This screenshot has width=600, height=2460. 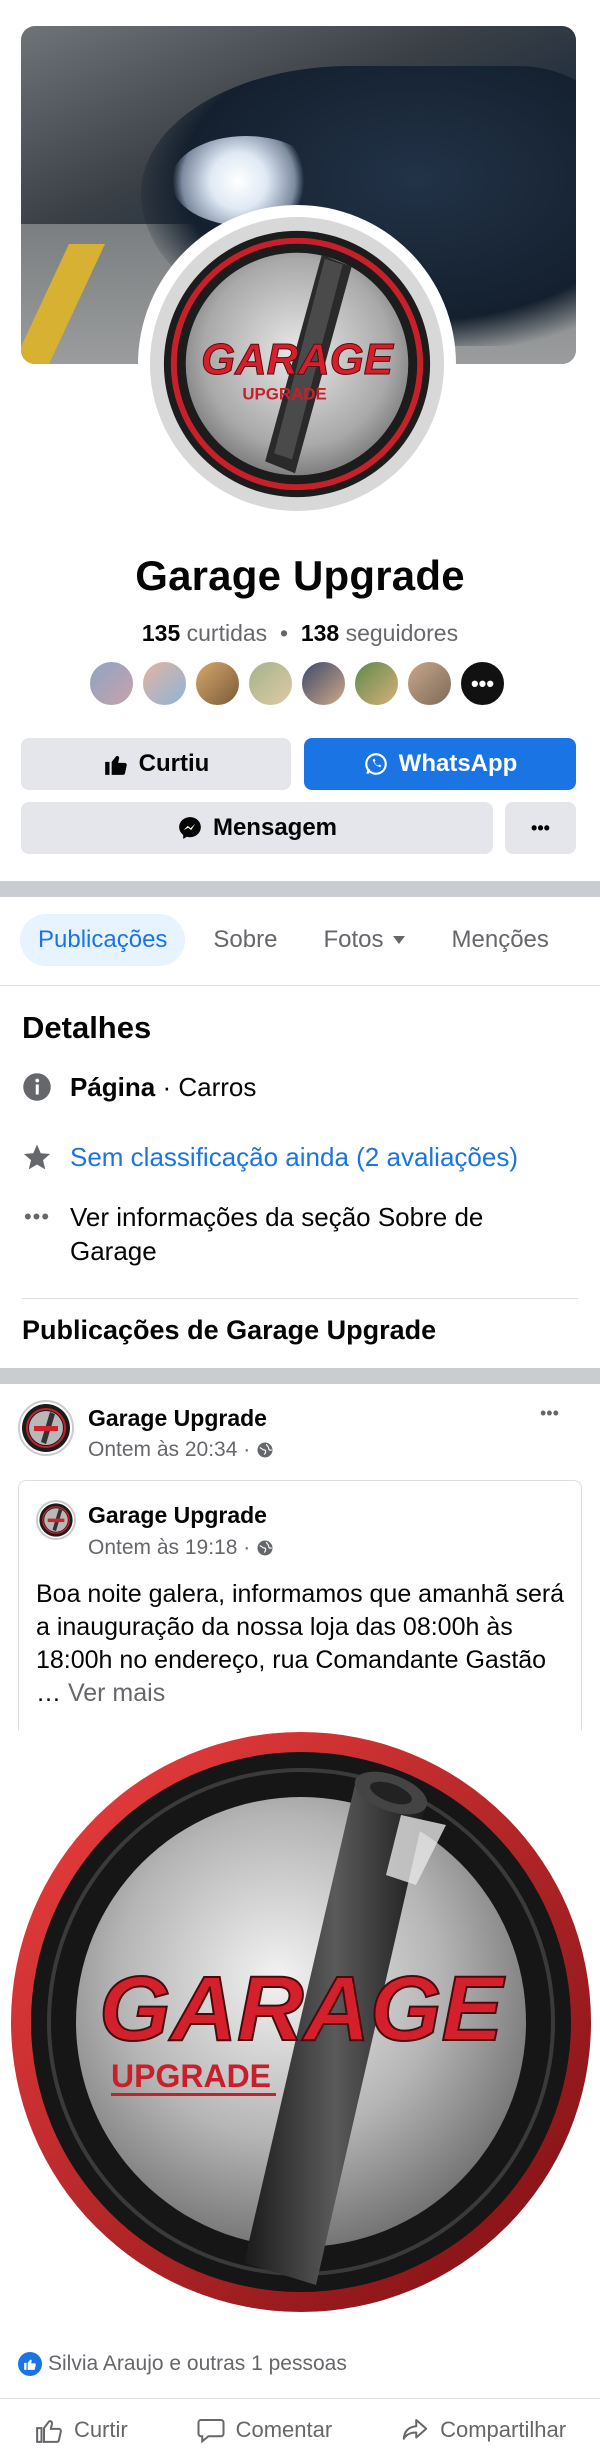 I want to click on more-options-button: •••, so click(x=540, y=828).